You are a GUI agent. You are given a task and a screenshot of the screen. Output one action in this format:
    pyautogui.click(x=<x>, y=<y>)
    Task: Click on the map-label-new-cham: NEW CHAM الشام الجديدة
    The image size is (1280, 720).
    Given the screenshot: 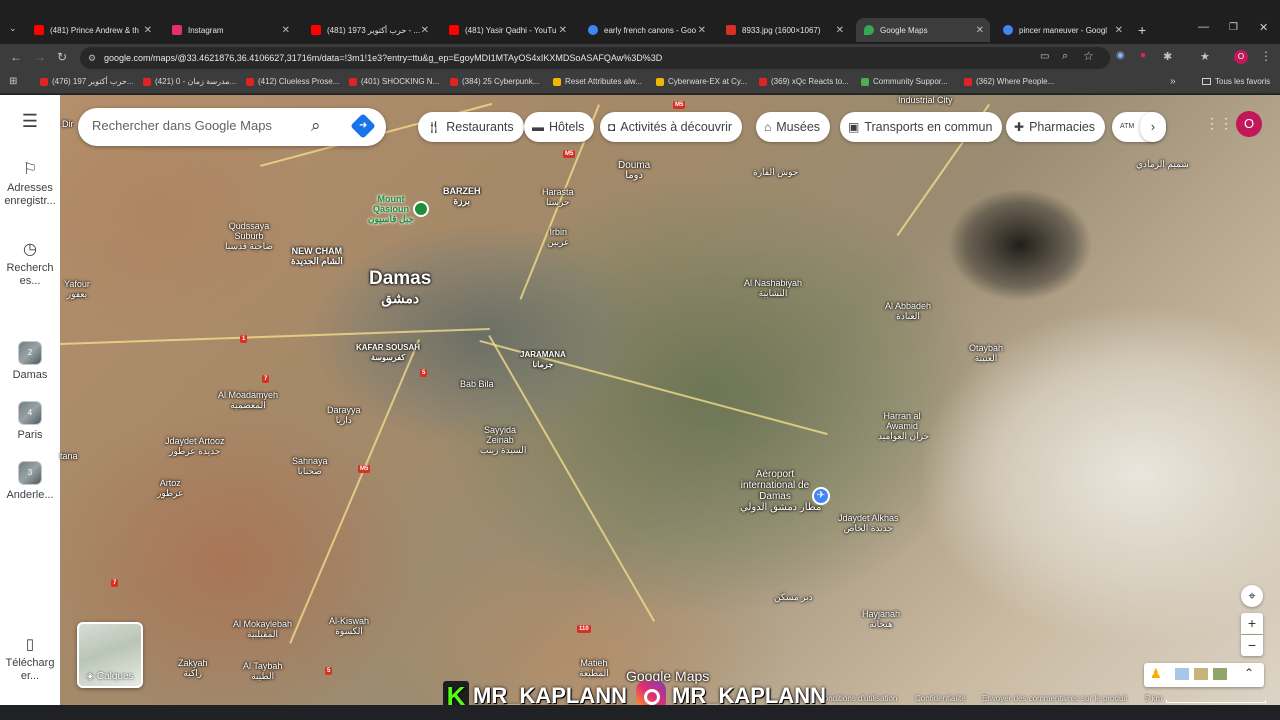 What is the action you would take?
    pyautogui.click(x=317, y=256)
    